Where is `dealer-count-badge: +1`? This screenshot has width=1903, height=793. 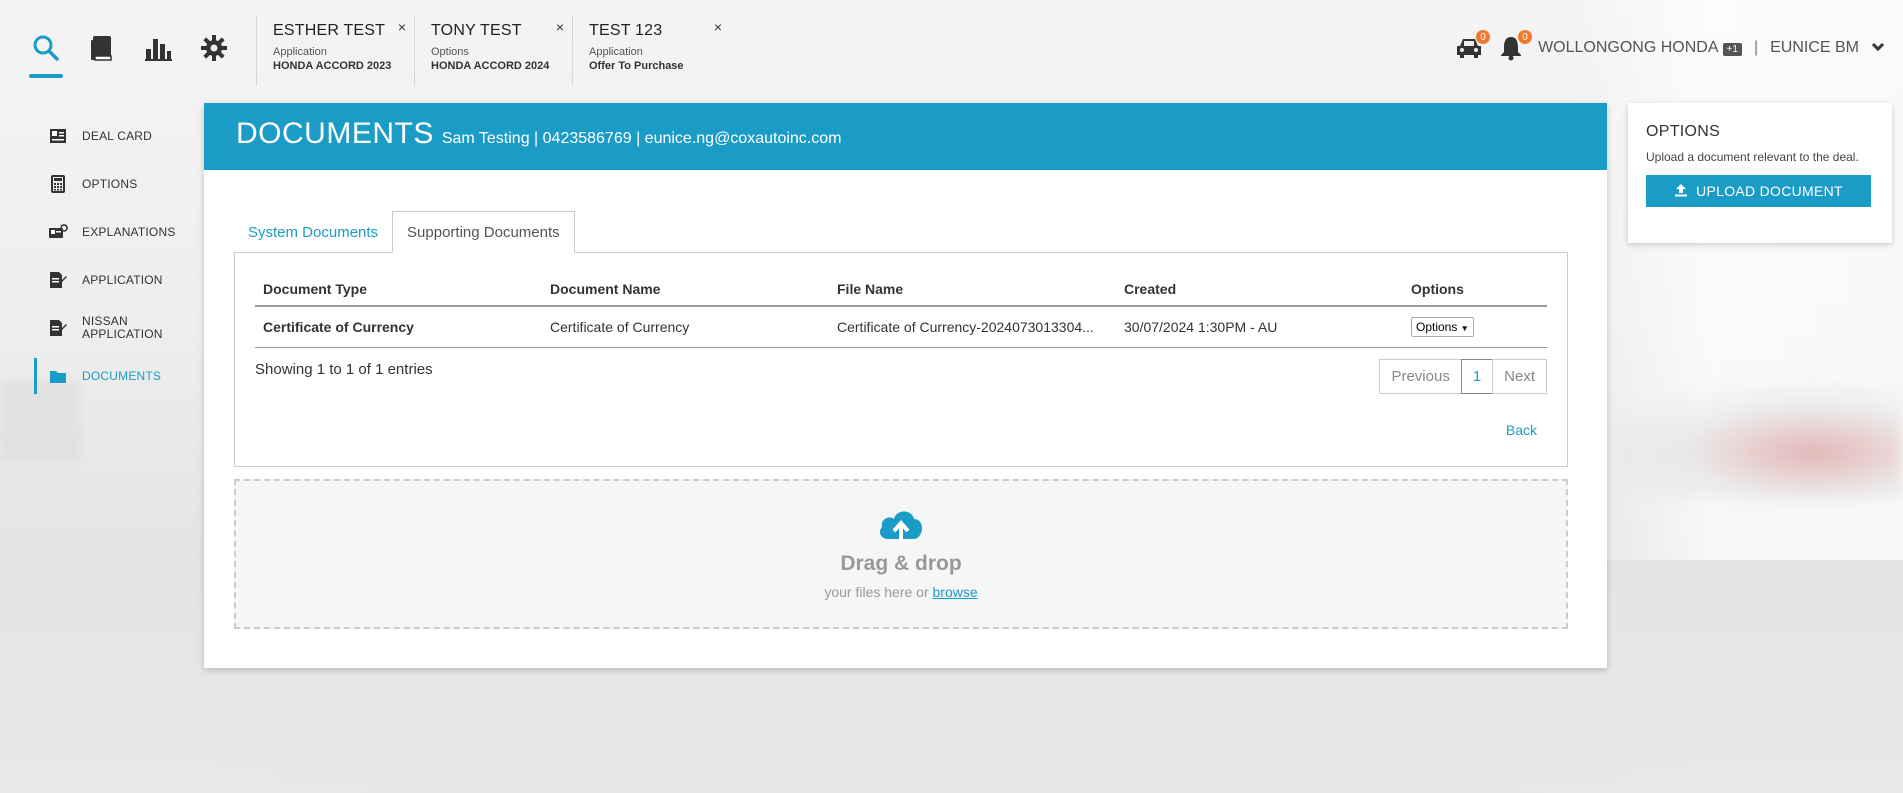 dealer-count-badge: +1 is located at coordinates (1732, 49).